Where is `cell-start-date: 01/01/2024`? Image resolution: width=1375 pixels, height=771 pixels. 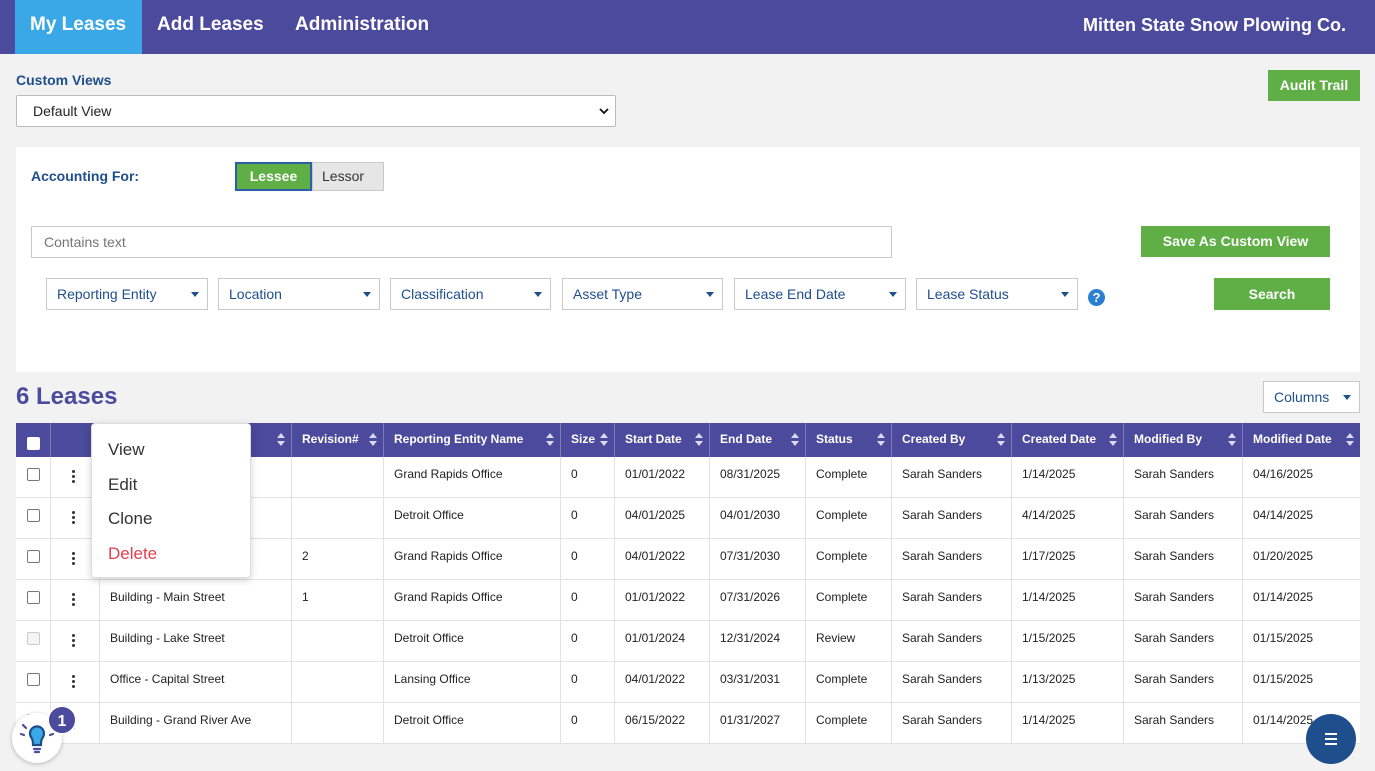 cell-start-date: 01/01/2024 is located at coordinates (662, 641).